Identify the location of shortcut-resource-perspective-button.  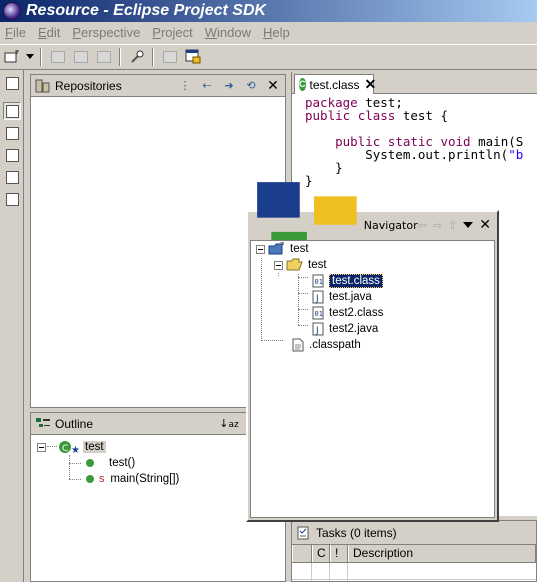
(12, 111).